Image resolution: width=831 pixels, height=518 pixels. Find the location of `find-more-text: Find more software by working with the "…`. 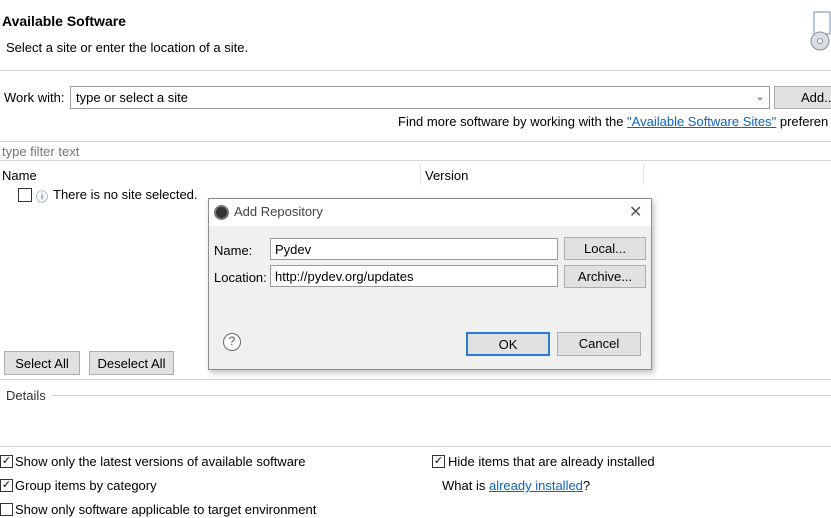

find-more-text: Find more software by working with the "… is located at coordinates (613, 121).